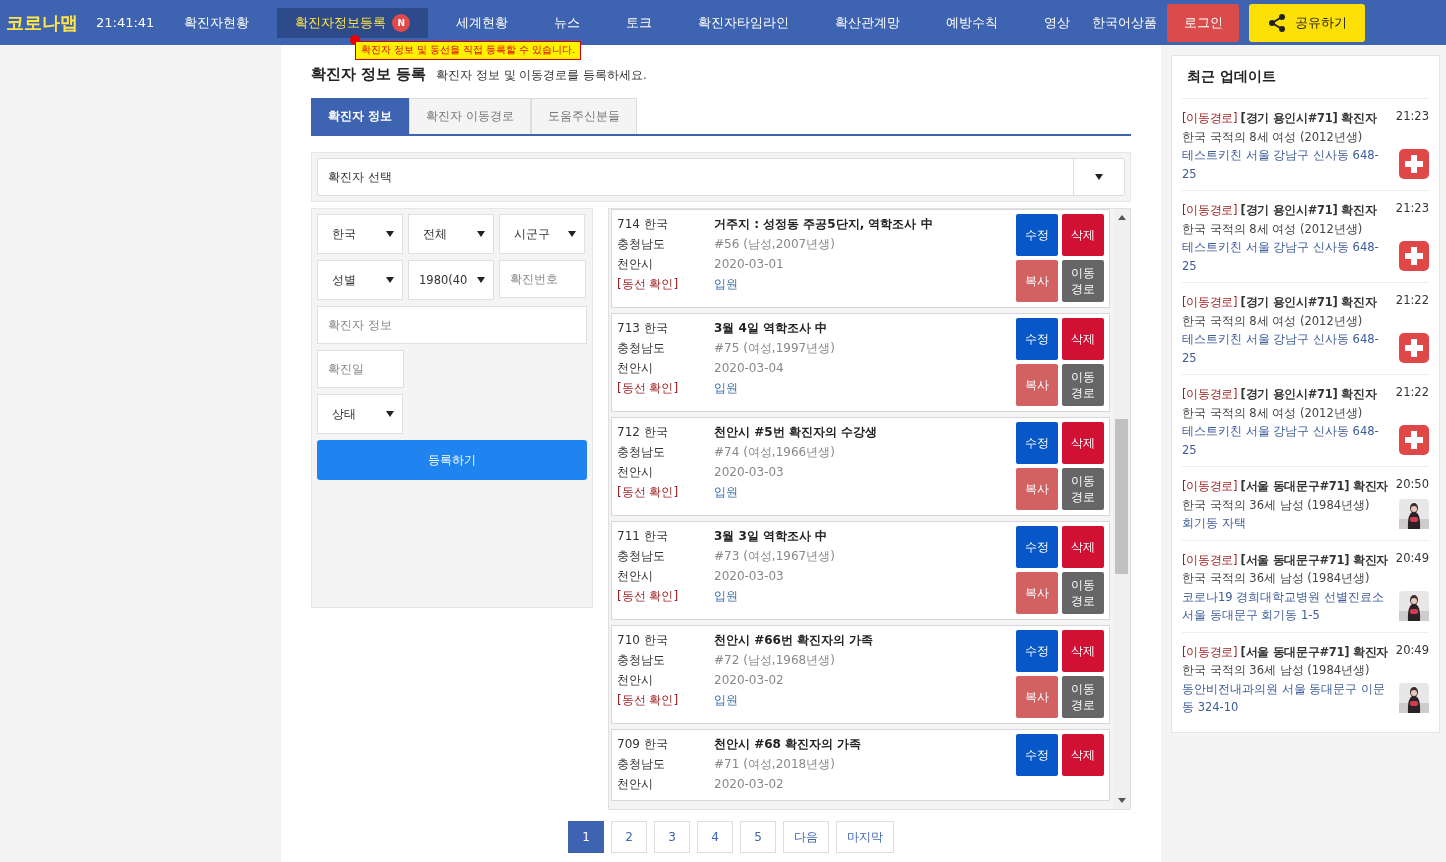 This screenshot has width=1446, height=862. I want to click on share-icon, so click(1277, 22).